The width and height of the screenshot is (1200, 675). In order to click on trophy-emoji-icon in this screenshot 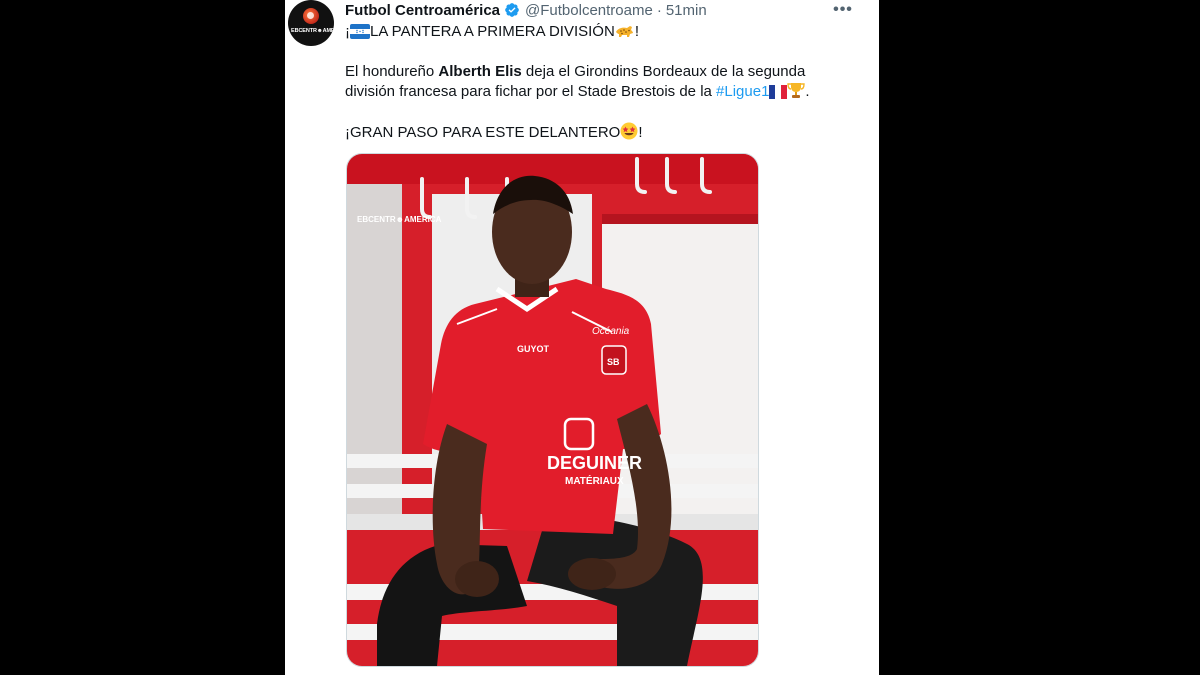, I will do `click(796, 90)`.